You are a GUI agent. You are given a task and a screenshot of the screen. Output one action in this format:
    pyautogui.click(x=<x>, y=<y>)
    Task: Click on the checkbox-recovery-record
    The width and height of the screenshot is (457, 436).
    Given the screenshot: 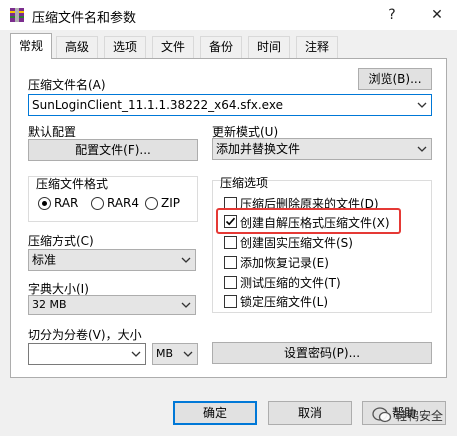 What is the action you would take?
    pyautogui.click(x=230, y=262)
    